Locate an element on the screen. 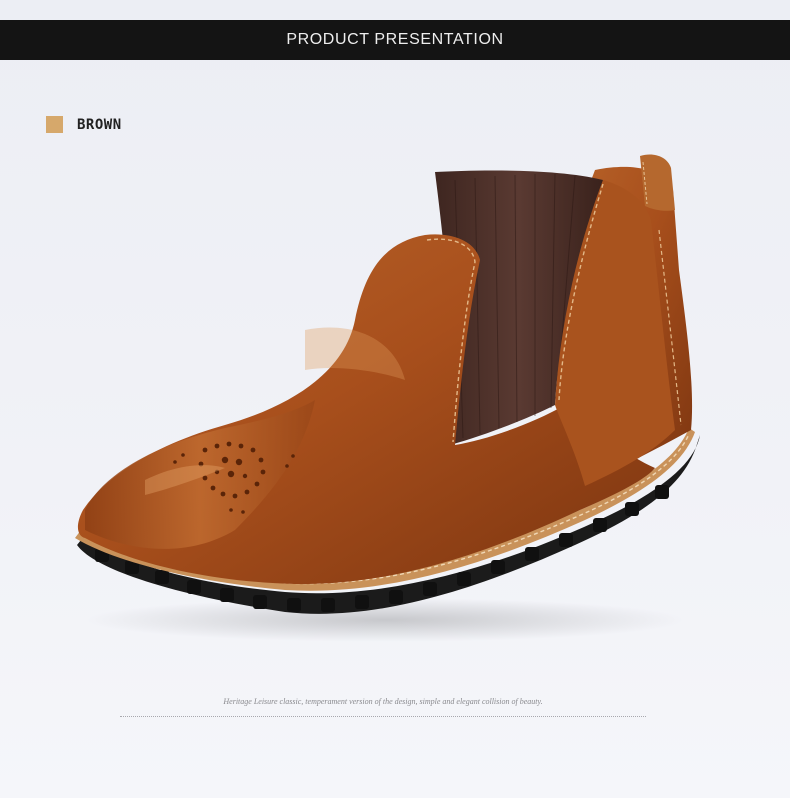 This screenshot has height=798, width=790. page-title: PRODUCT PRESENTATION is located at coordinates (395, 39).